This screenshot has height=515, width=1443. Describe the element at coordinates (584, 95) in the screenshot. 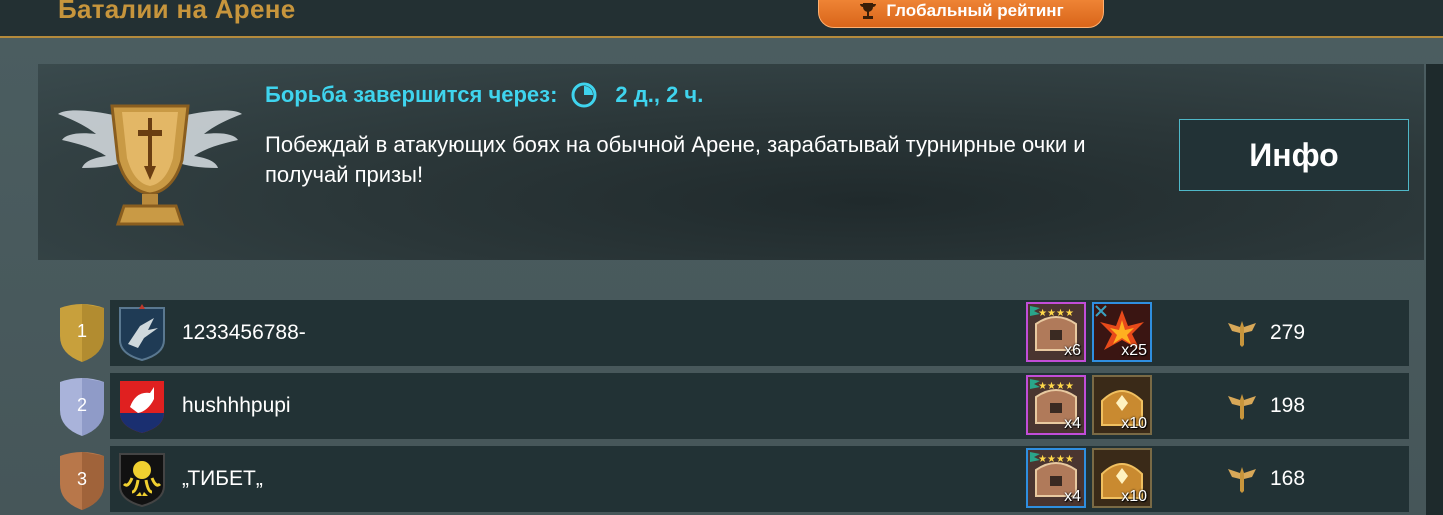

I see `timer-clock-icon` at that location.